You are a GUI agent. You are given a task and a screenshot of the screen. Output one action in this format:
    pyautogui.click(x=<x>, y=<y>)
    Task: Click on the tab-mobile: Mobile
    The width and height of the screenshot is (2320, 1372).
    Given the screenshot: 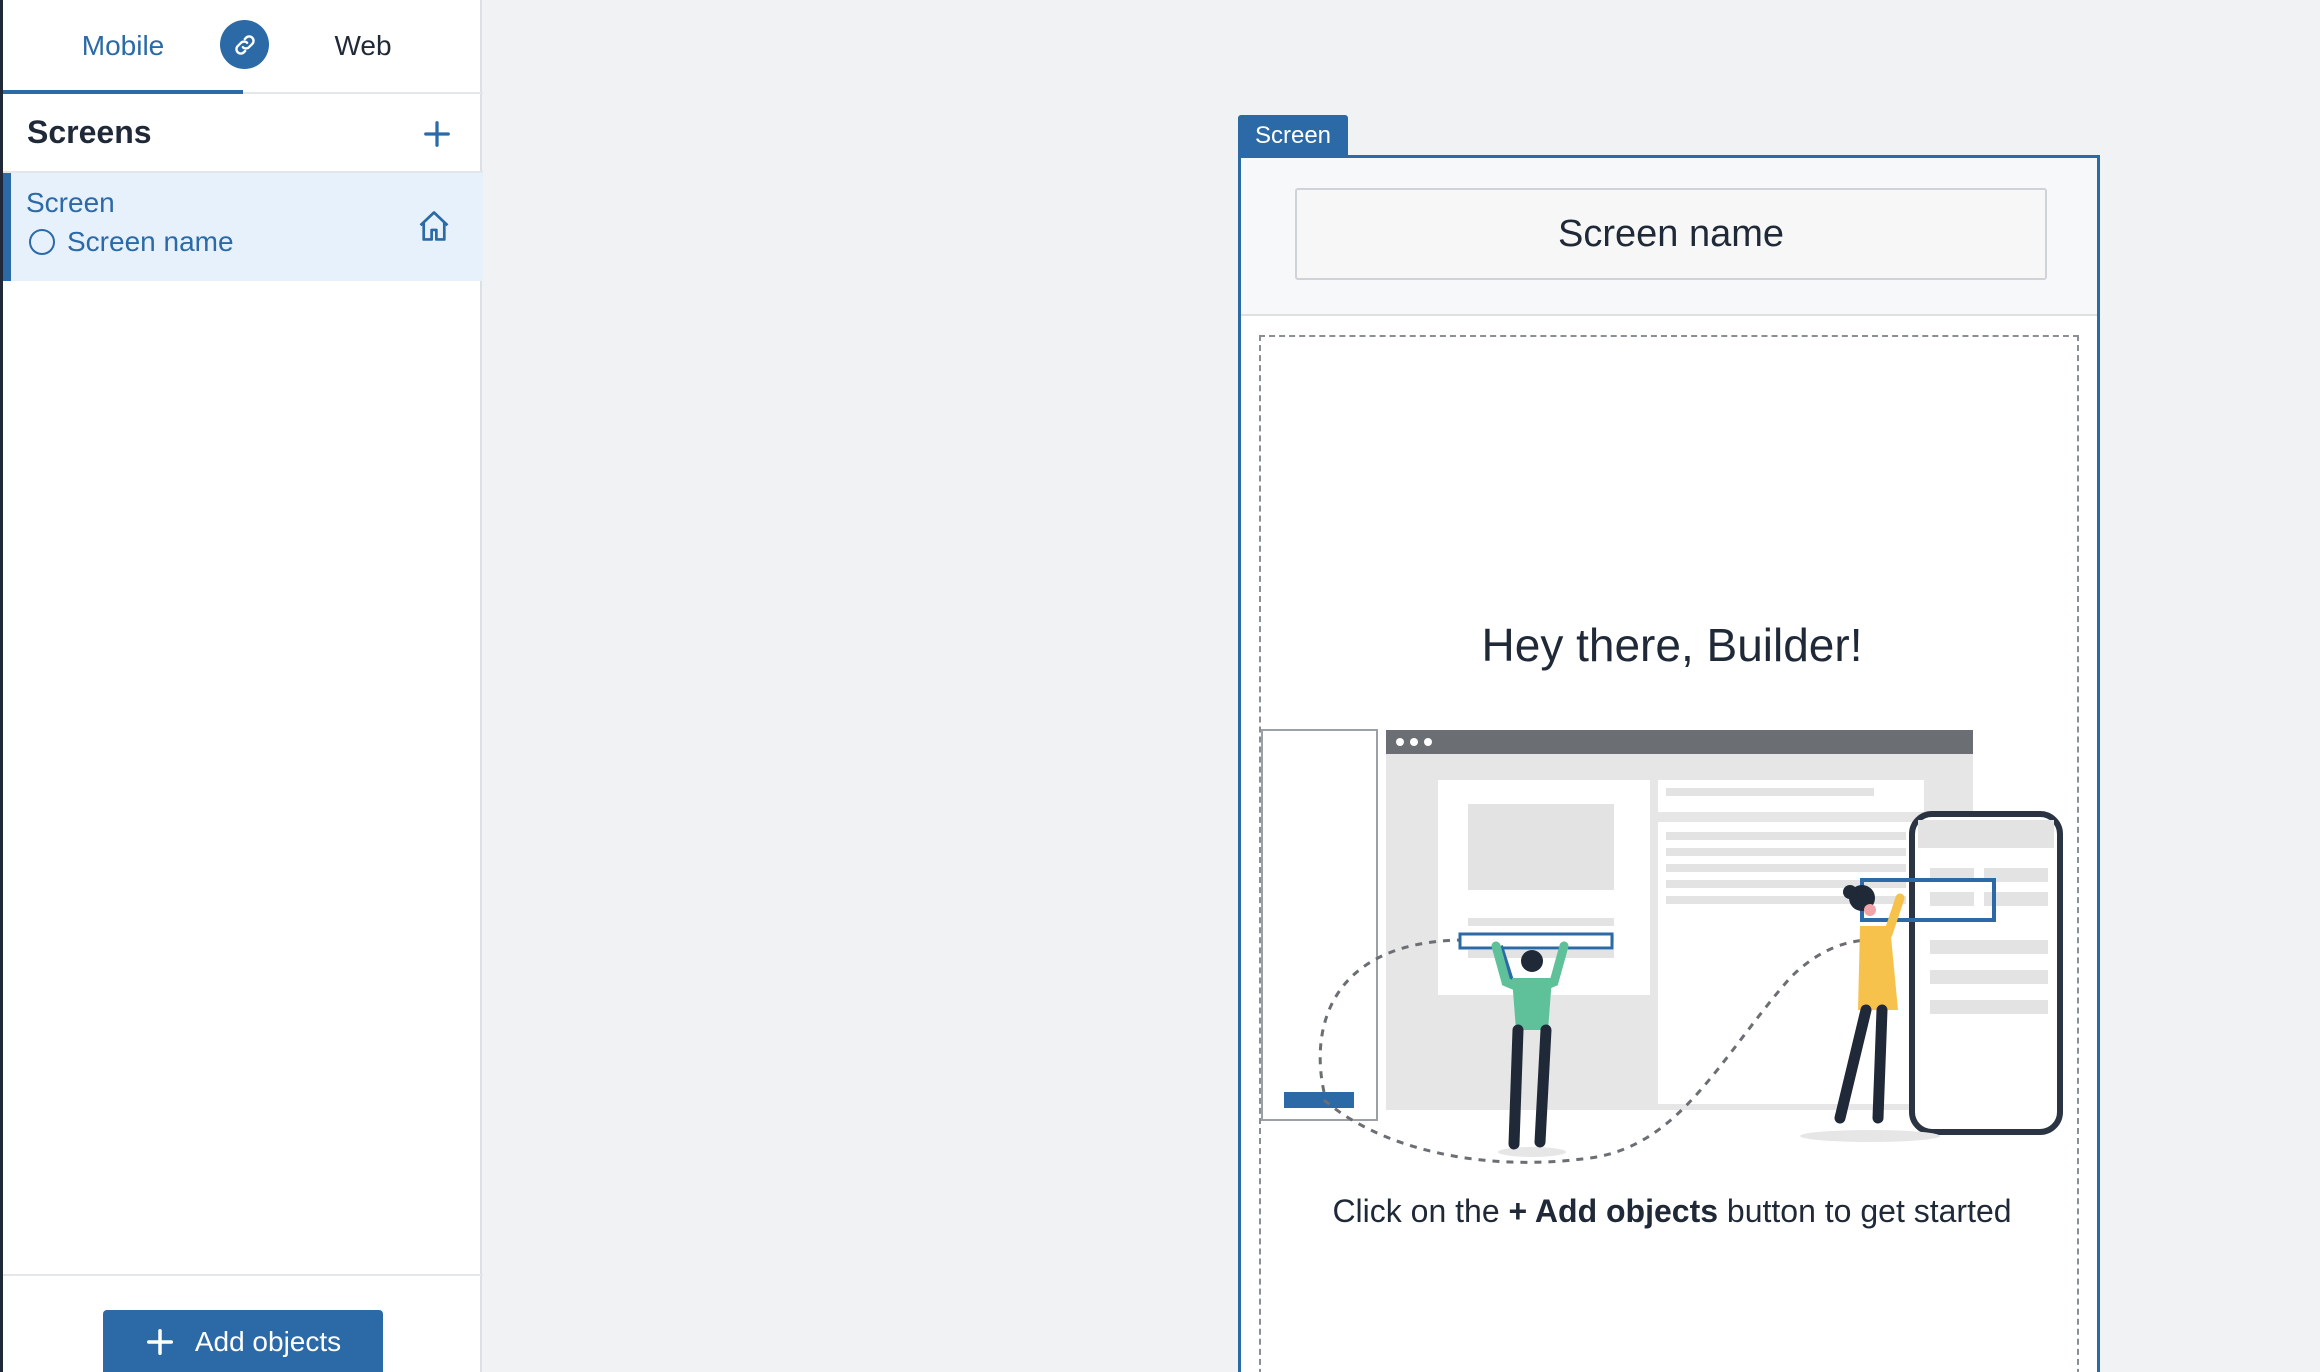 What is the action you would take?
    pyautogui.click(x=123, y=47)
    